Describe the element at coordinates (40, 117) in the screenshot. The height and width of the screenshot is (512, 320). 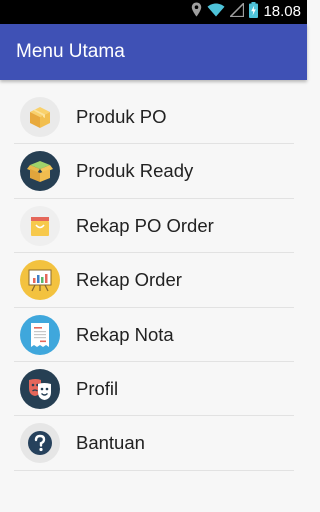
I see `box-icon` at that location.